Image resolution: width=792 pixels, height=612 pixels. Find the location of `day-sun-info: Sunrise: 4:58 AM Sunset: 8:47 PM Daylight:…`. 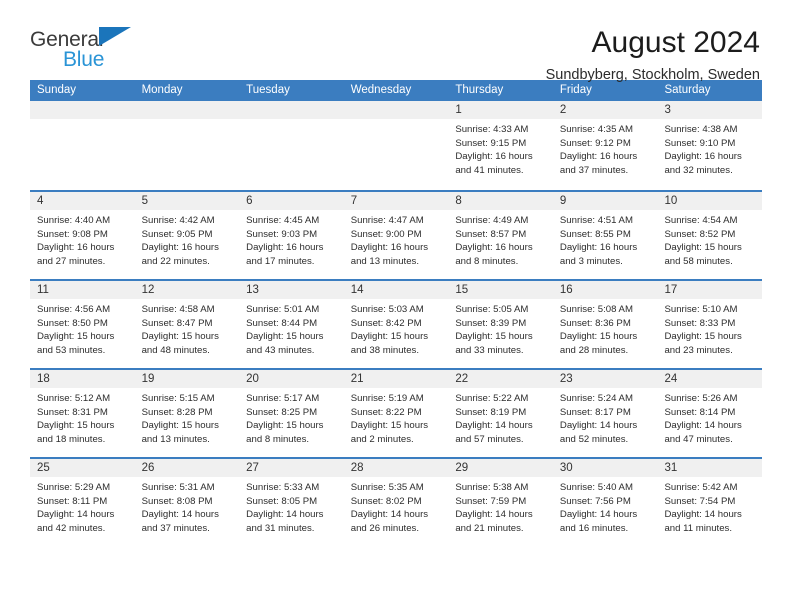

day-sun-info: Sunrise: 4:58 AM Sunset: 8:47 PM Daylight:… is located at coordinates (187, 328).